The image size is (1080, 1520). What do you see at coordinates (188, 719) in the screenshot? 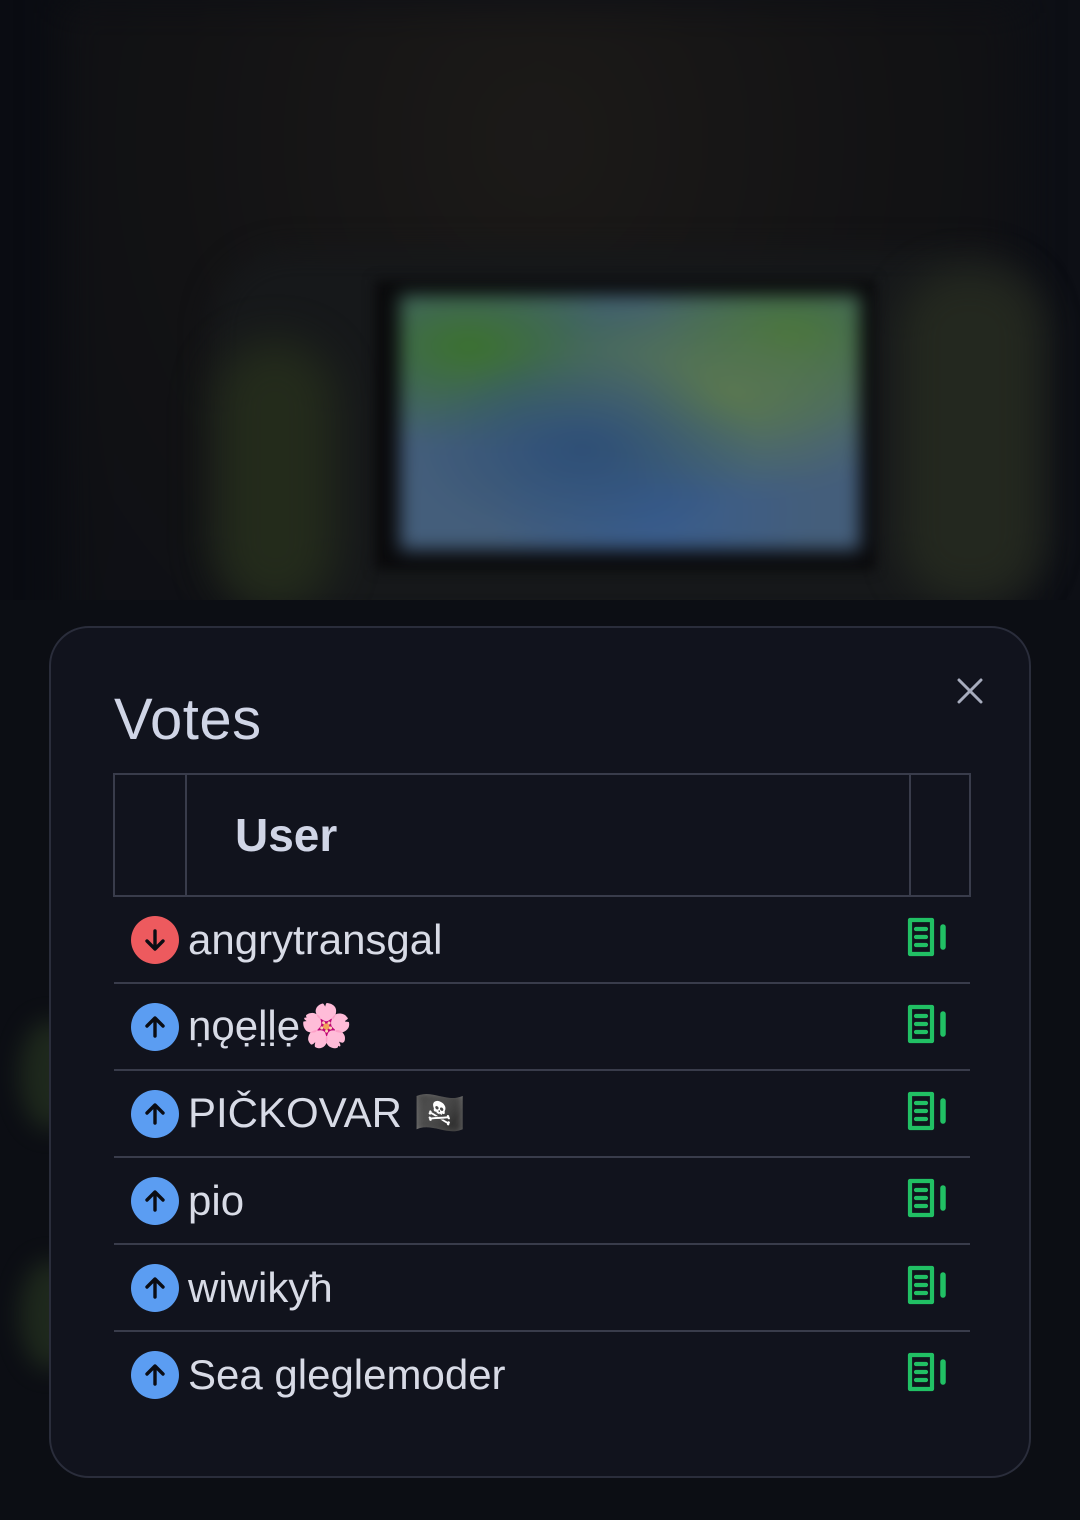
I see `modal-title: Votes` at bounding box center [188, 719].